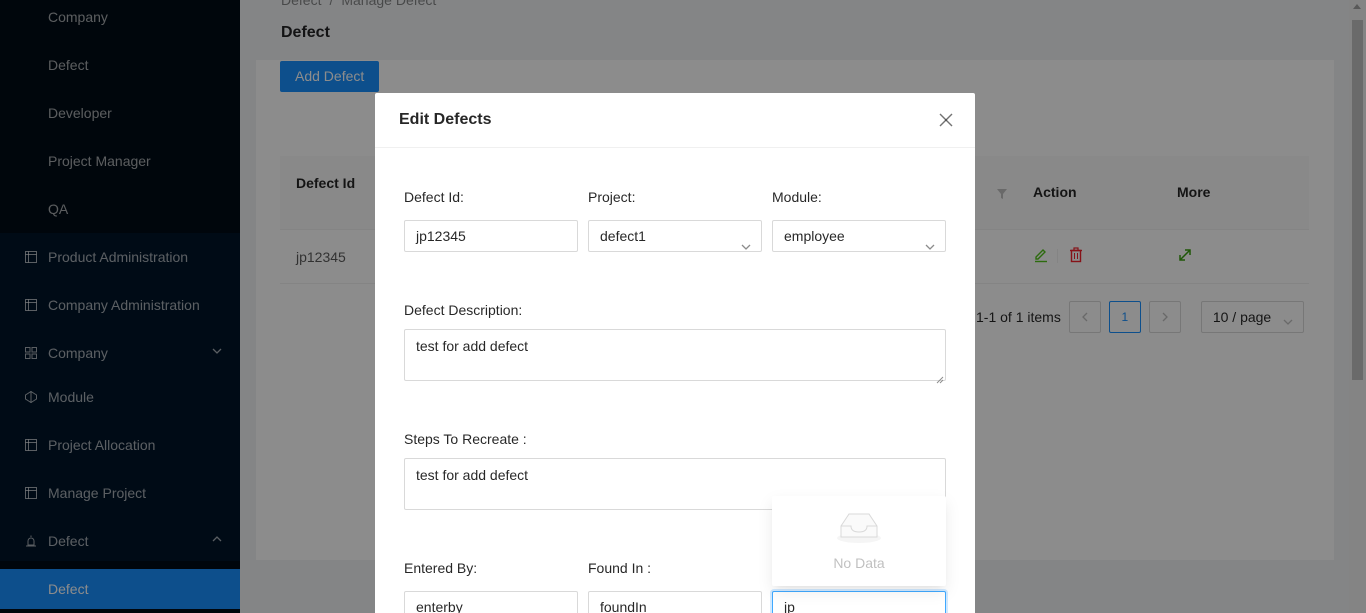  What do you see at coordinates (797, 197) in the screenshot?
I see `module-label: Module:` at bounding box center [797, 197].